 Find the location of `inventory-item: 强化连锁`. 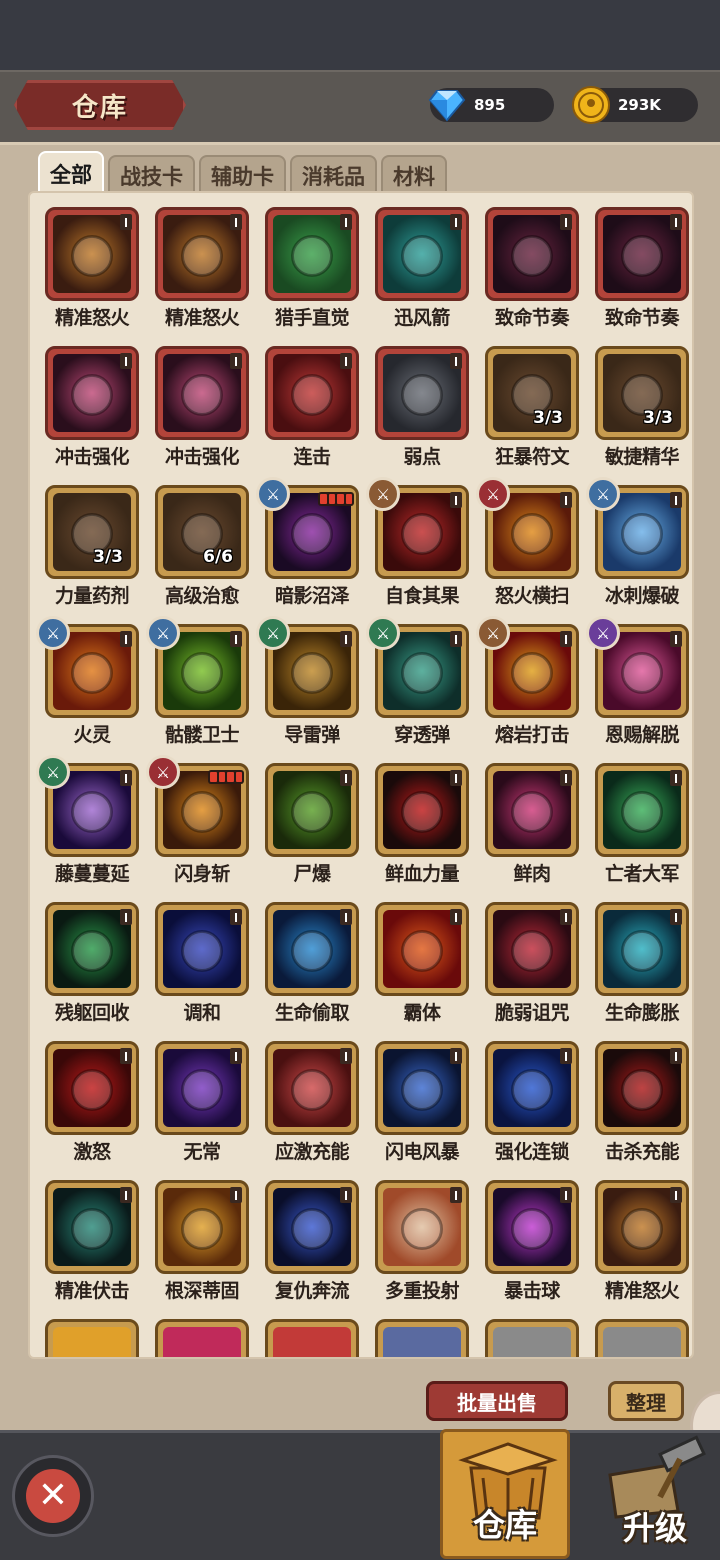

inventory-item: 强化连锁 is located at coordinates (529, 1102).